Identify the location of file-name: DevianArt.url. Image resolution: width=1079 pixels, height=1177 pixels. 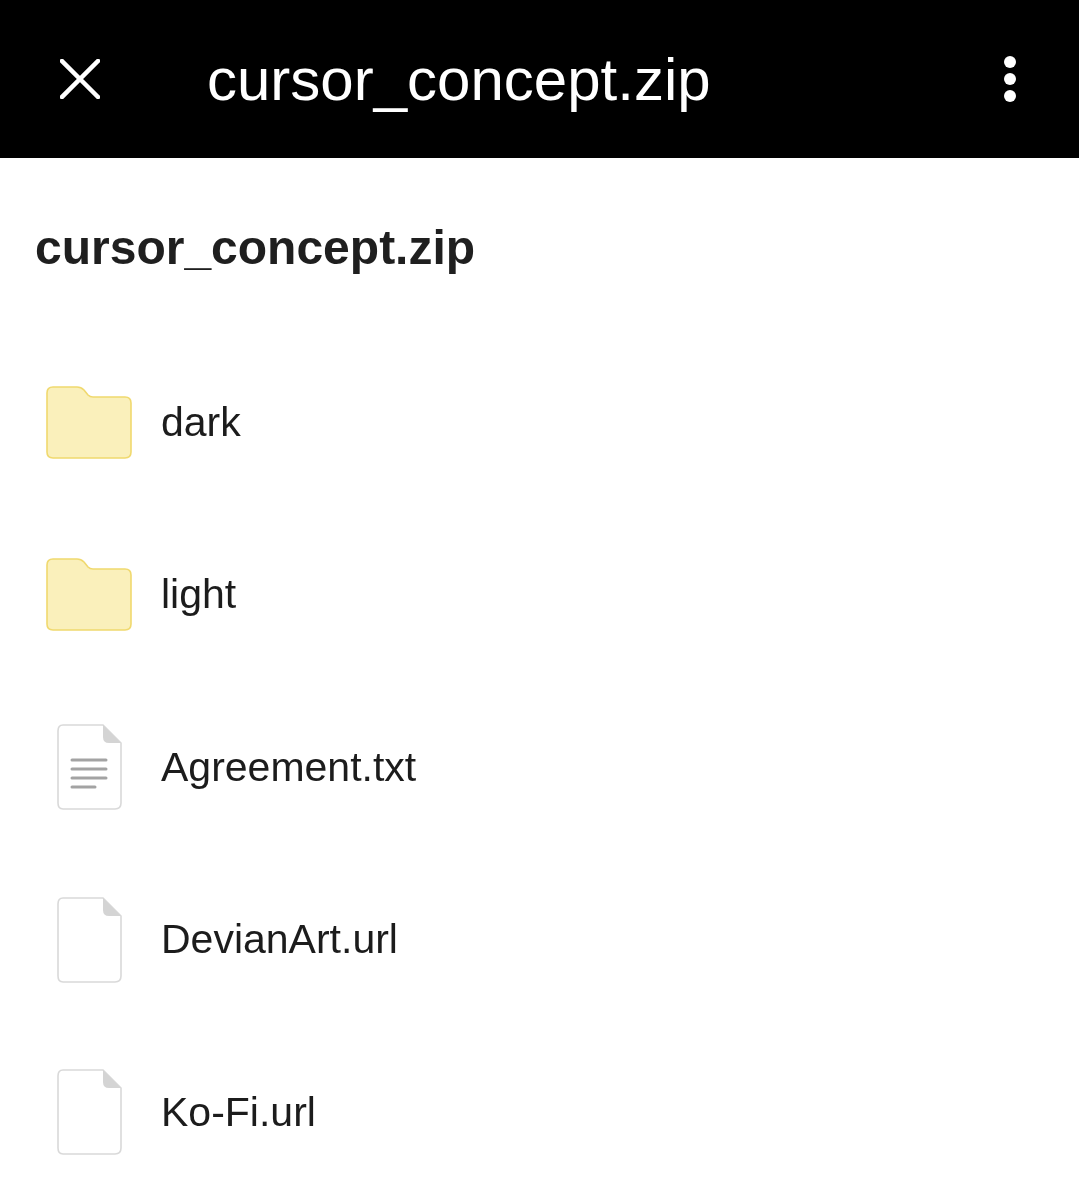
(279, 940).